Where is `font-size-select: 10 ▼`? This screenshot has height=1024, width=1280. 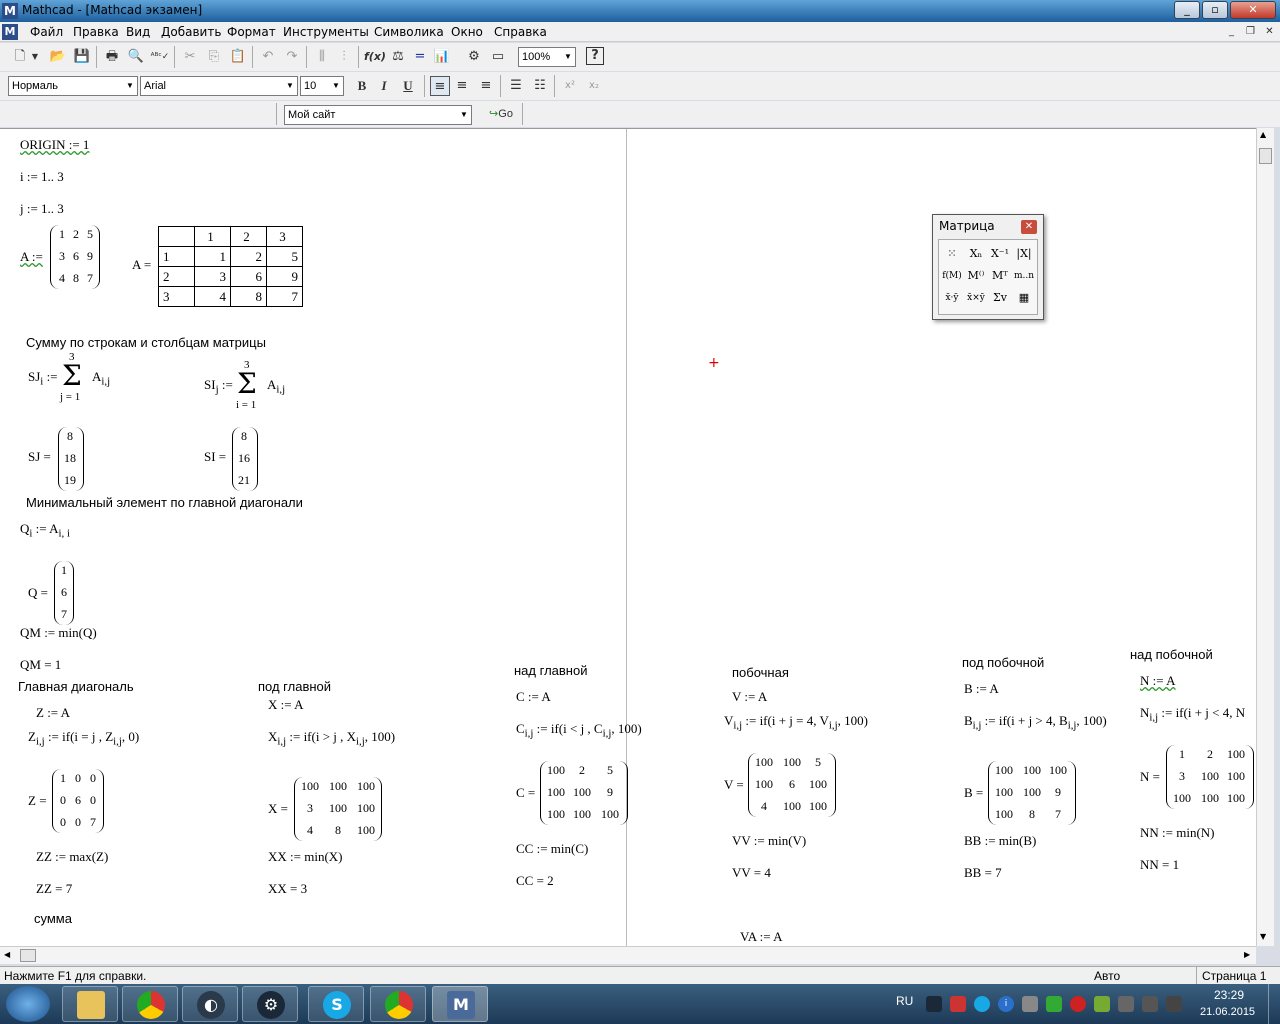 font-size-select: 10 ▼ is located at coordinates (322, 86).